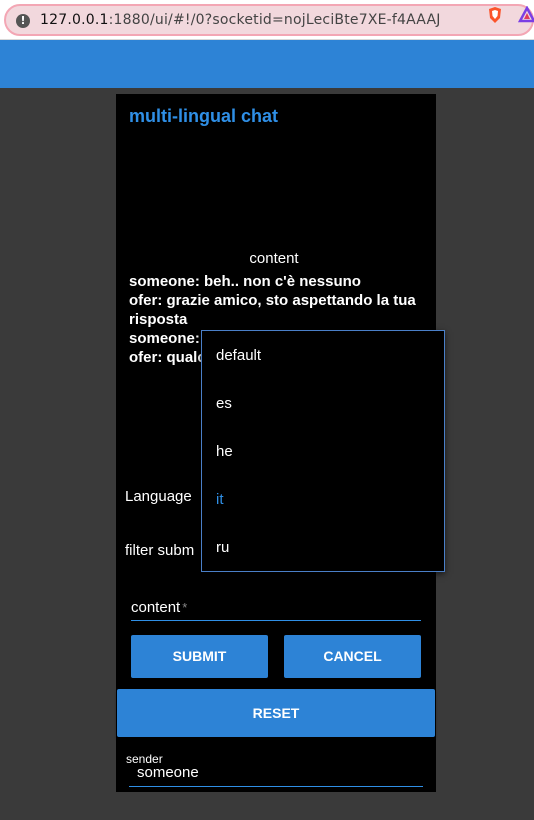 This screenshot has height=820, width=534. I want to click on language-option-it: it, so click(220, 499).